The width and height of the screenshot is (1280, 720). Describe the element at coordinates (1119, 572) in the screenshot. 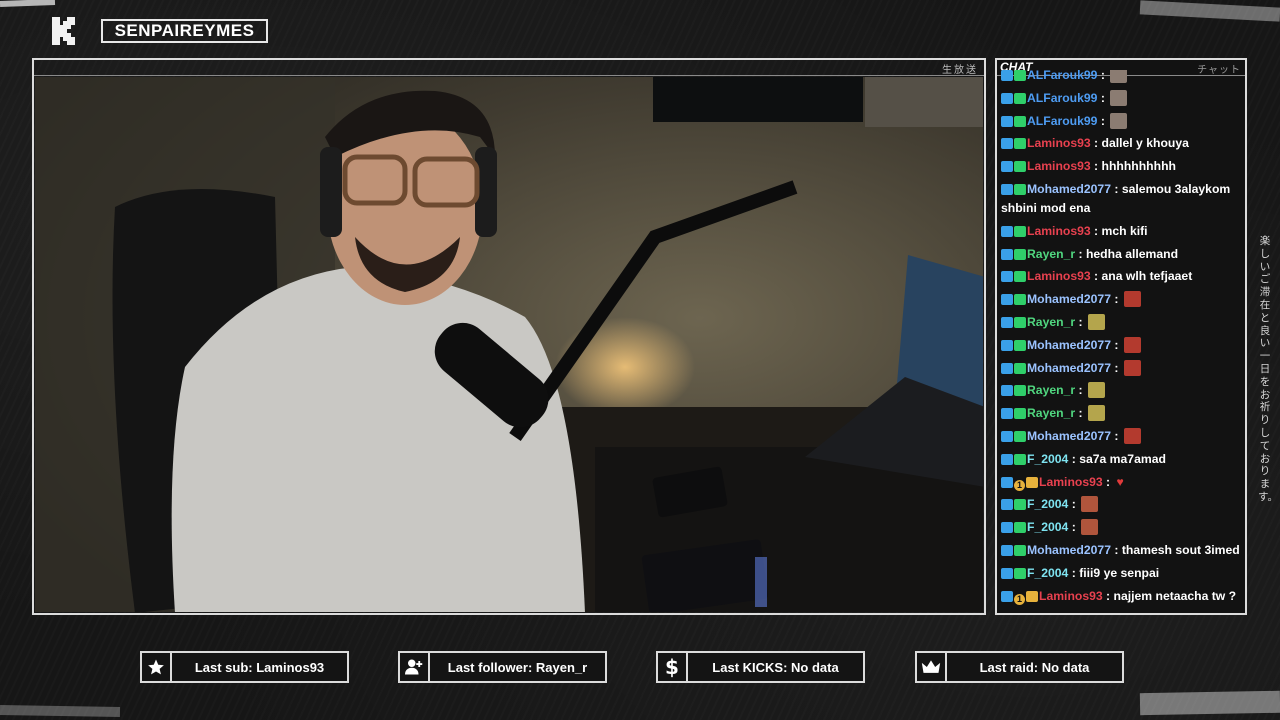

I see `chat-message-text: fiii9 ye senpai` at that location.